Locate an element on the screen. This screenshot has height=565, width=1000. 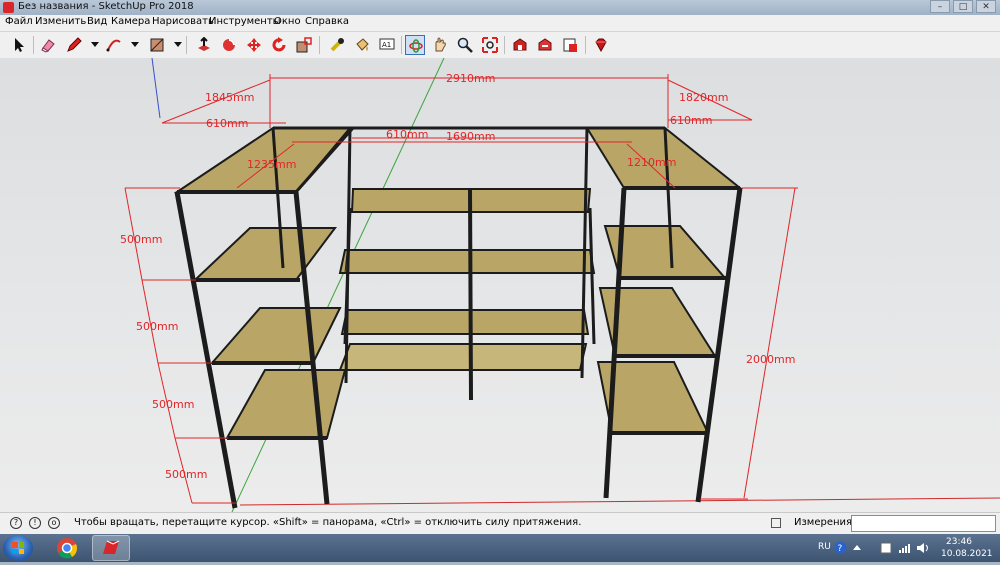
dim-shelf-gap-4: 500mm is located at coordinates (186, 474).